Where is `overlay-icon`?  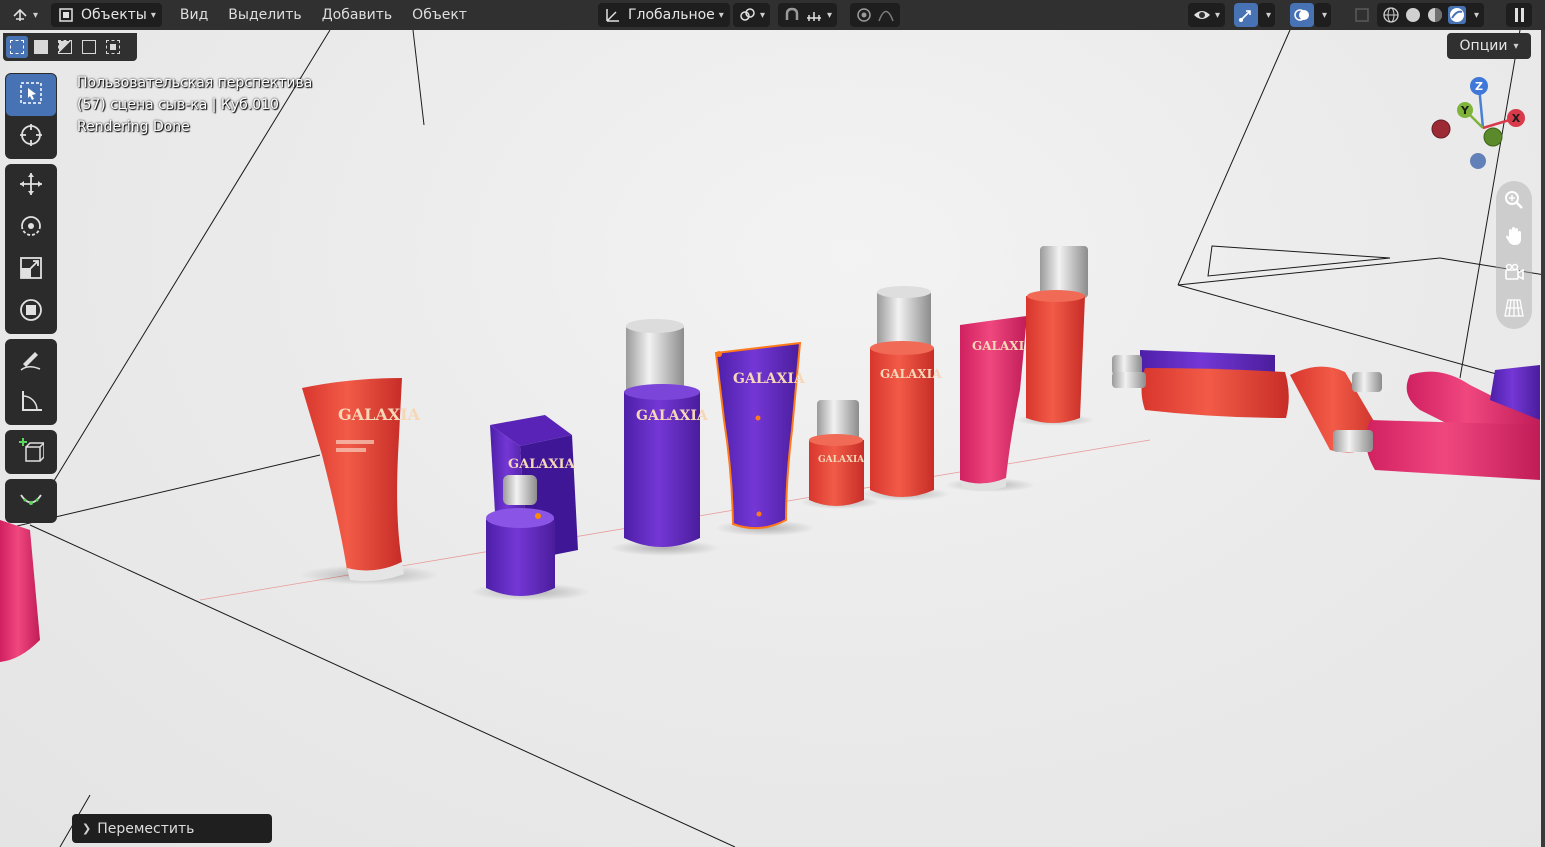 overlay-icon is located at coordinates (1302, 15).